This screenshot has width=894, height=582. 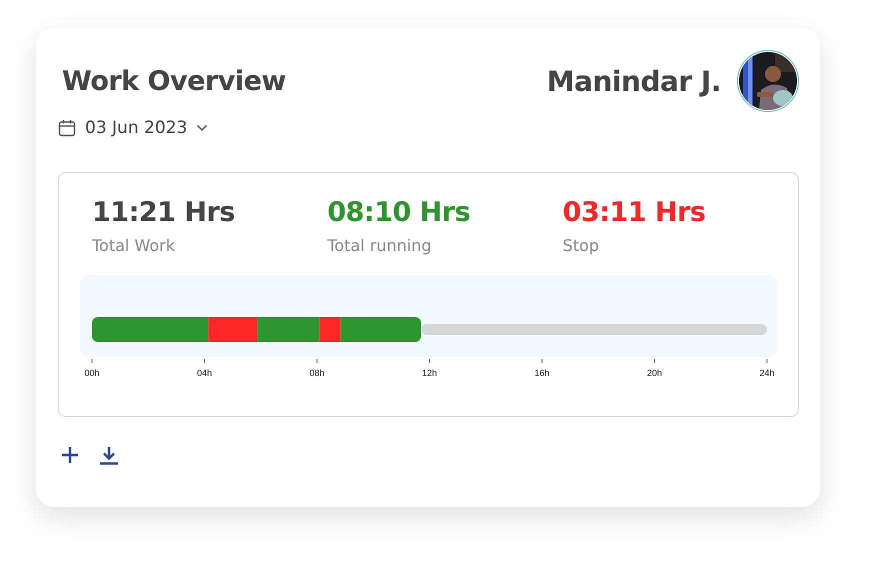 I want to click on stat-value: 08:10 Hrs, so click(x=399, y=212).